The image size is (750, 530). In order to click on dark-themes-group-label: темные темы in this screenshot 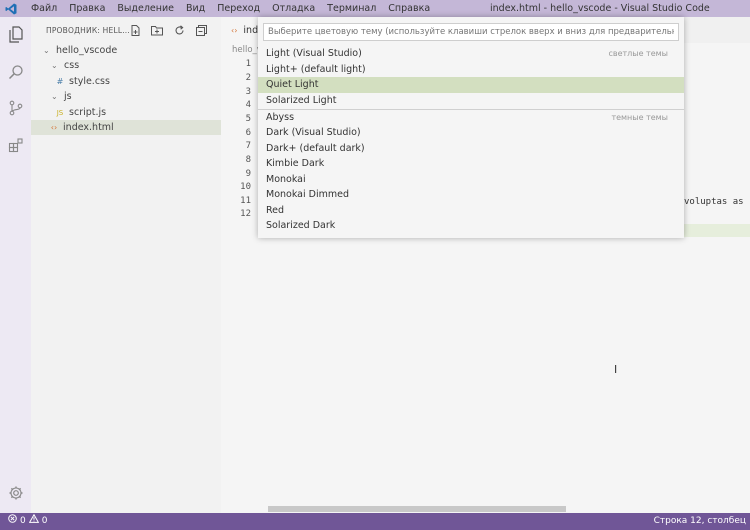, I will do `click(639, 117)`.